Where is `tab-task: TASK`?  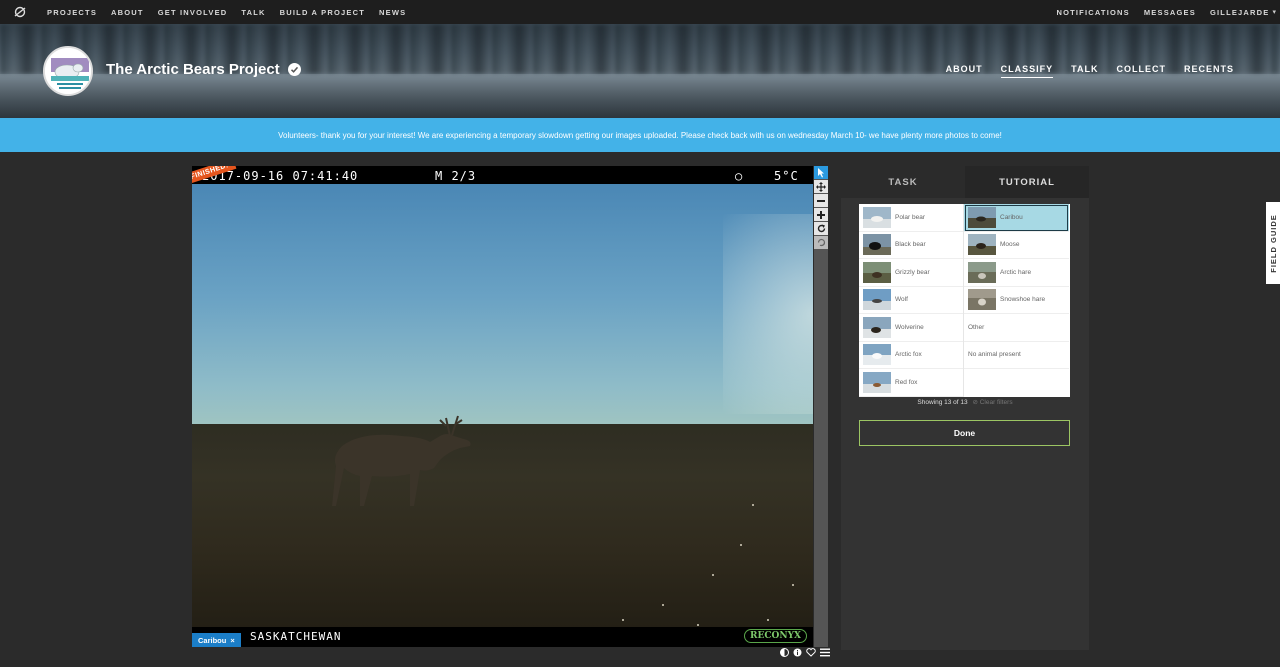
tab-task: TASK is located at coordinates (903, 182).